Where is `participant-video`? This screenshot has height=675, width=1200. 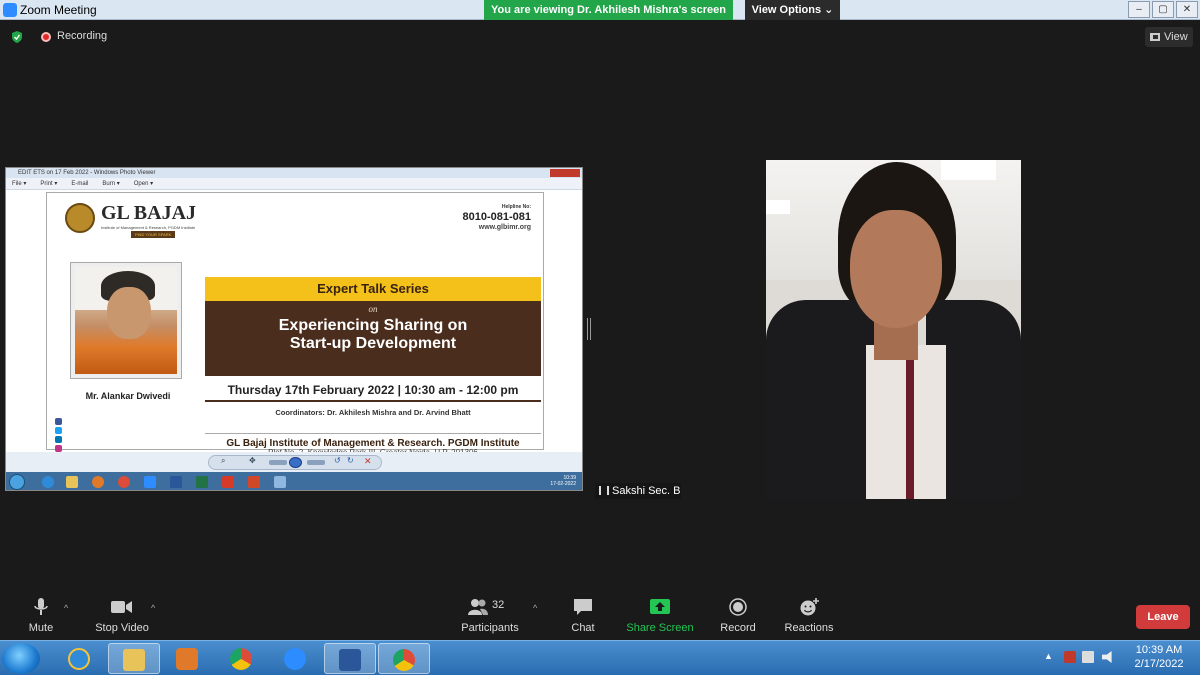 participant-video is located at coordinates (893, 329).